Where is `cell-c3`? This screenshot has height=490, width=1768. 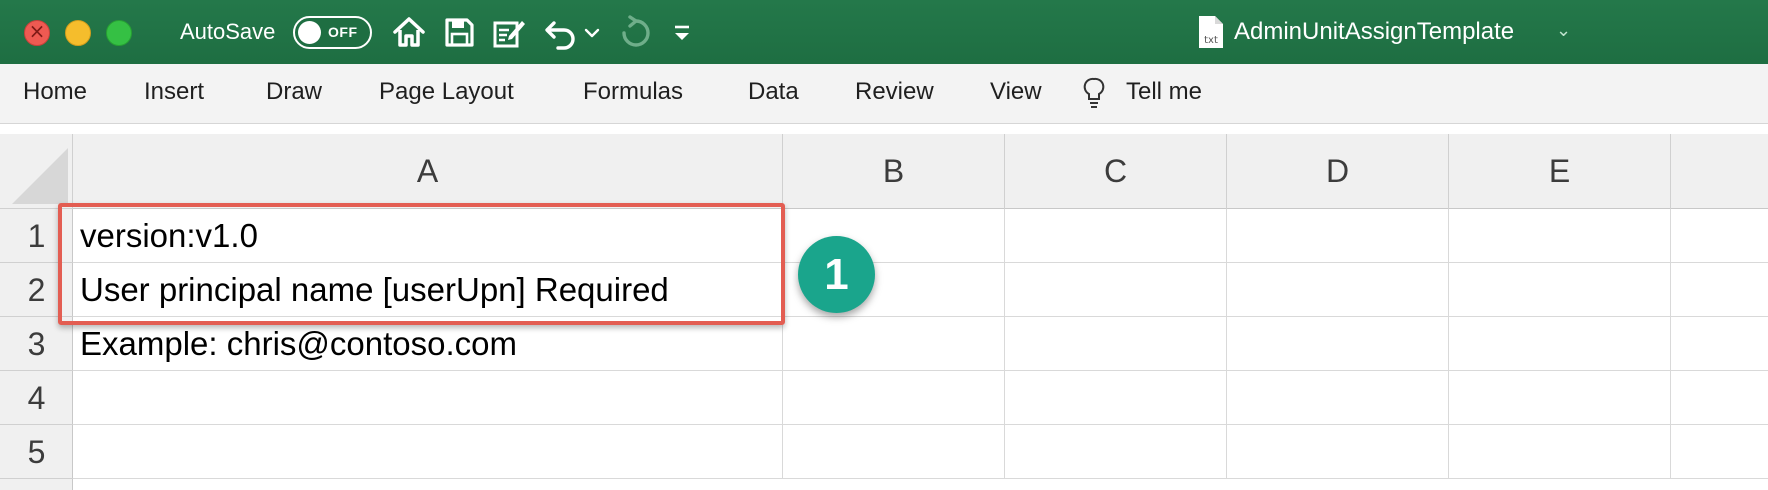 cell-c3 is located at coordinates (1116, 344).